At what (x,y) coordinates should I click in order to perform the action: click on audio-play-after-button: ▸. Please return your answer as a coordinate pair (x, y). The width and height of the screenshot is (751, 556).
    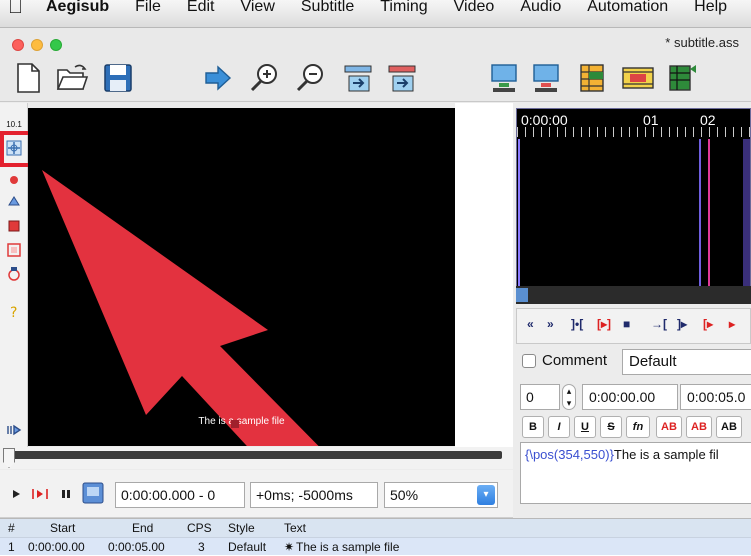
    Looking at the image, I should click on (732, 324).